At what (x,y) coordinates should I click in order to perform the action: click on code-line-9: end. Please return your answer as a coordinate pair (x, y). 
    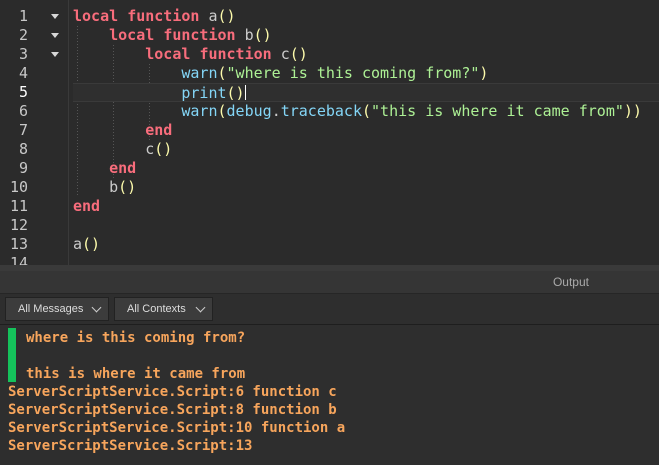
    Looking at the image, I should click on (123, 168).